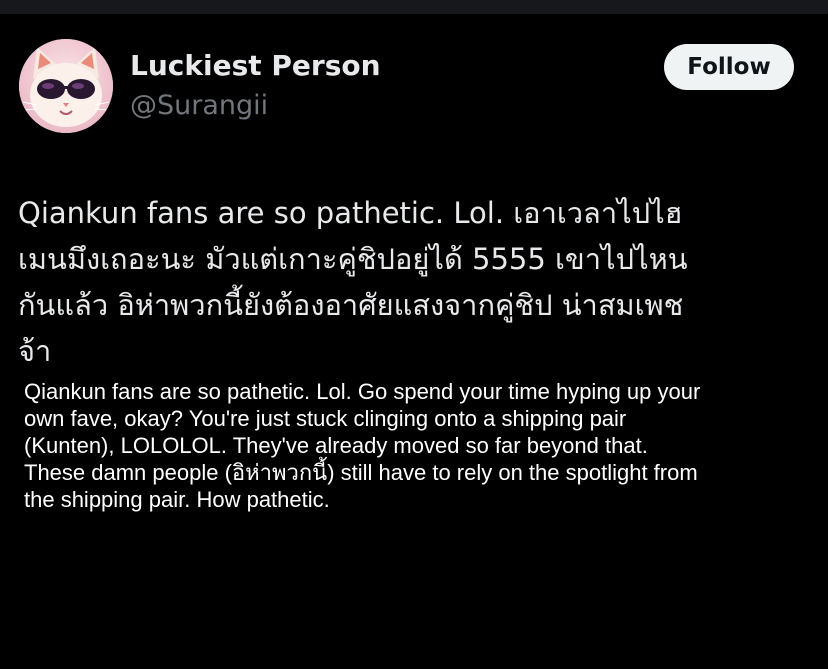 The width and height of the screenshot is (828, 669). I want to click on tweet-text-line: จ้า, so click(35, 351).